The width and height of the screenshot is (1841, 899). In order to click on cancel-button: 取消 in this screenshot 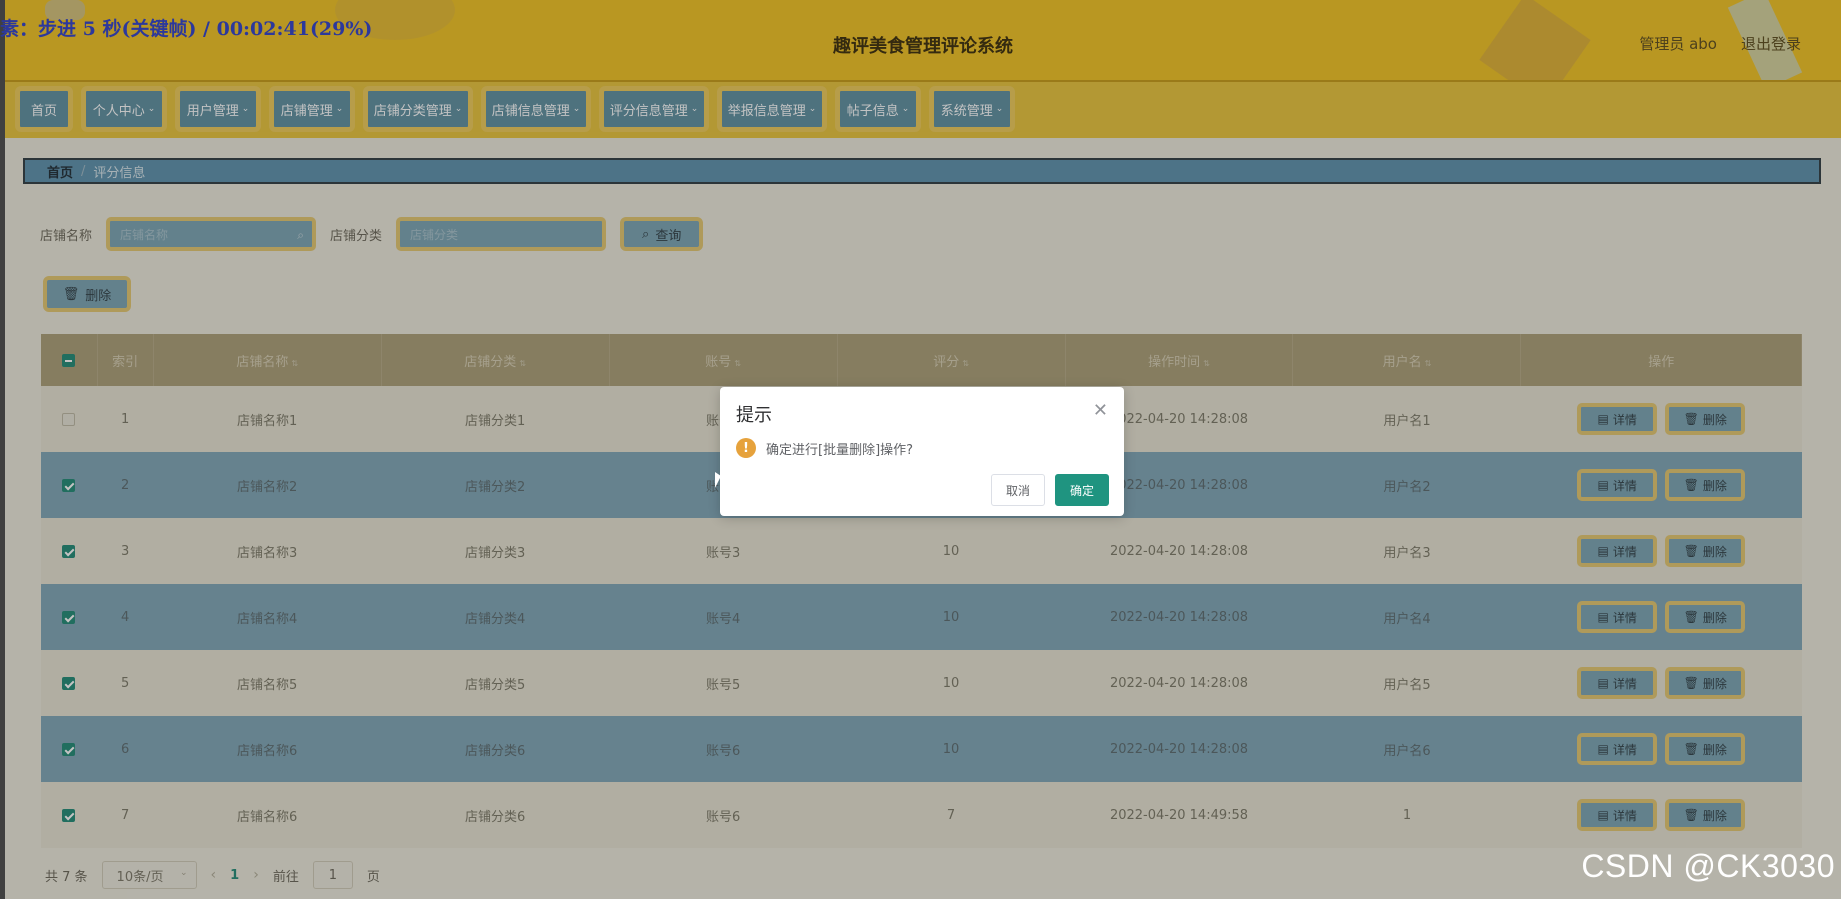, I will do `click(1018, 490)`.